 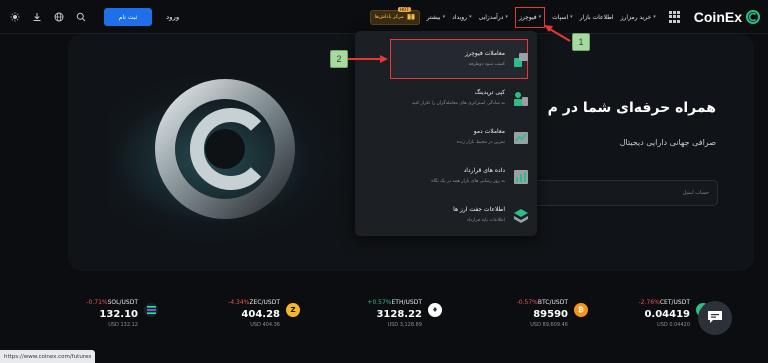 What do you see at coordinates (123, 325) in the screenshot?
I see `ticker-usd: USD 132.12` at bounding box center [123, 325].